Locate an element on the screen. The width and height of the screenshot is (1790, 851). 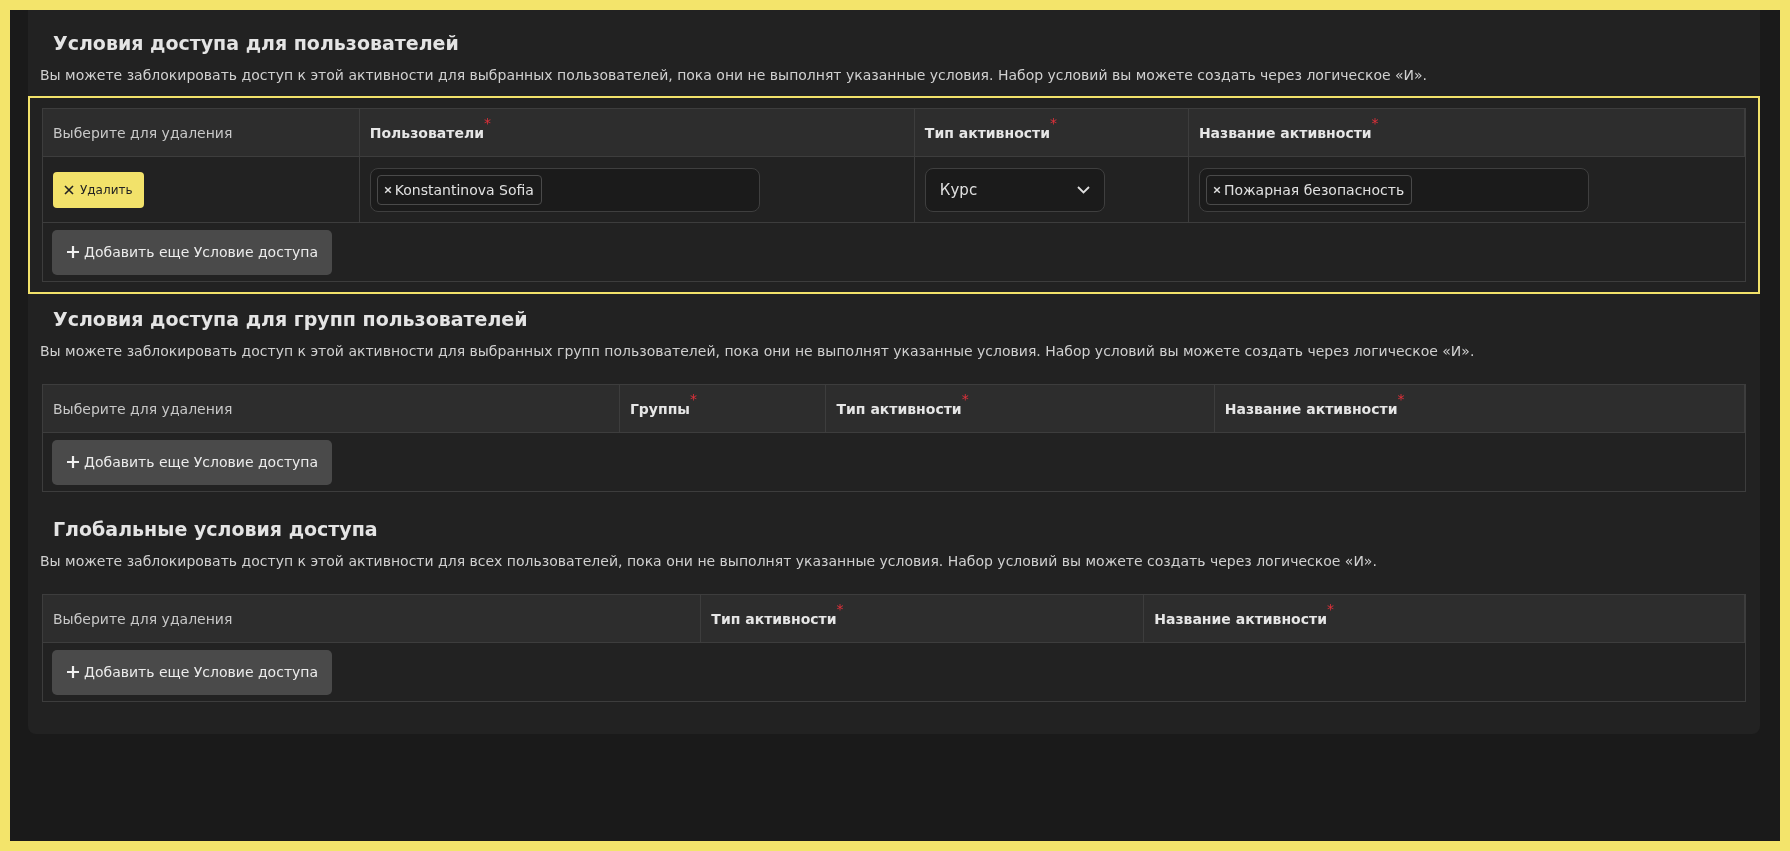
section-description: Вы можете заблокировать доступ к этой активности для всех пользователей, пока они не выполнят указанные условия. Набор условий вы можете создать через логическое «И». is located at coordinates (709, 561).